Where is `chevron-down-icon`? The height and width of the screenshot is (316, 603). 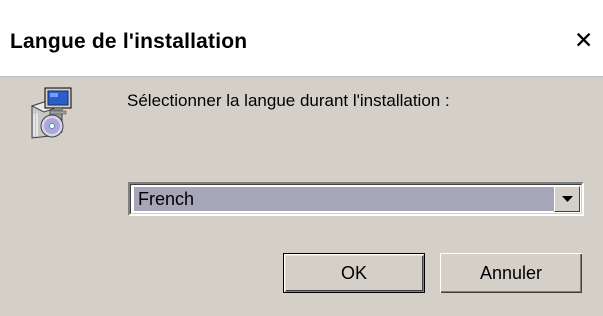
chevron-down-icon is located at coordinates (567, 199).